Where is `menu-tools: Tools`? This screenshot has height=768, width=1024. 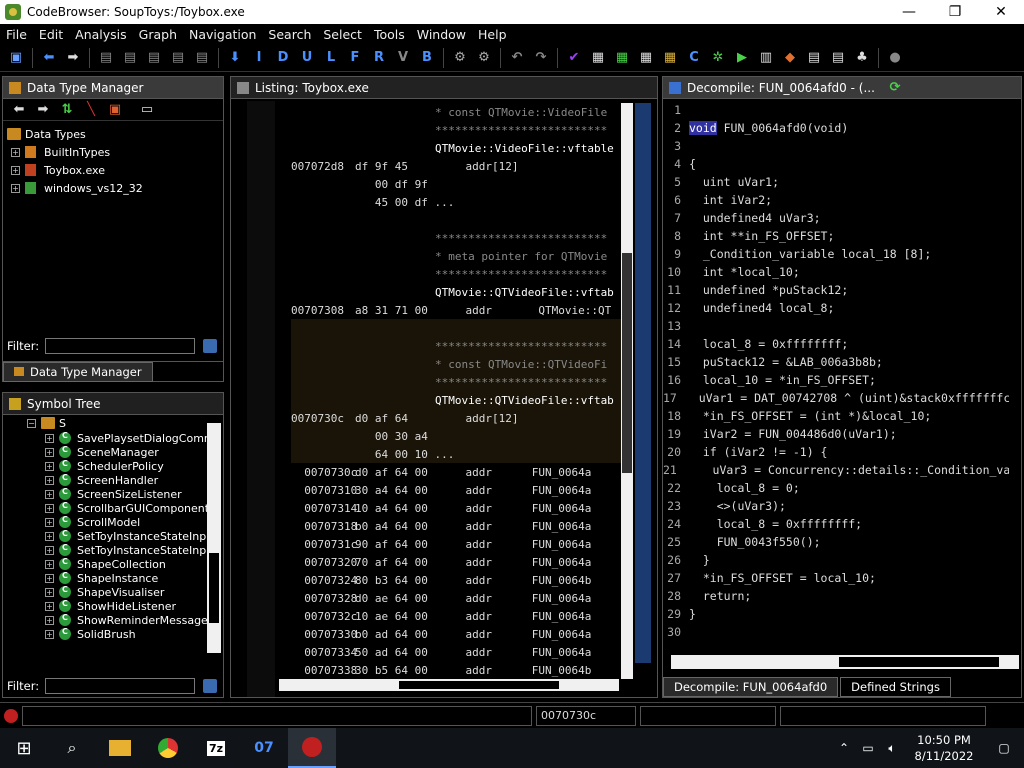
menu-tools: Tools is located at coordinates (389, 34).